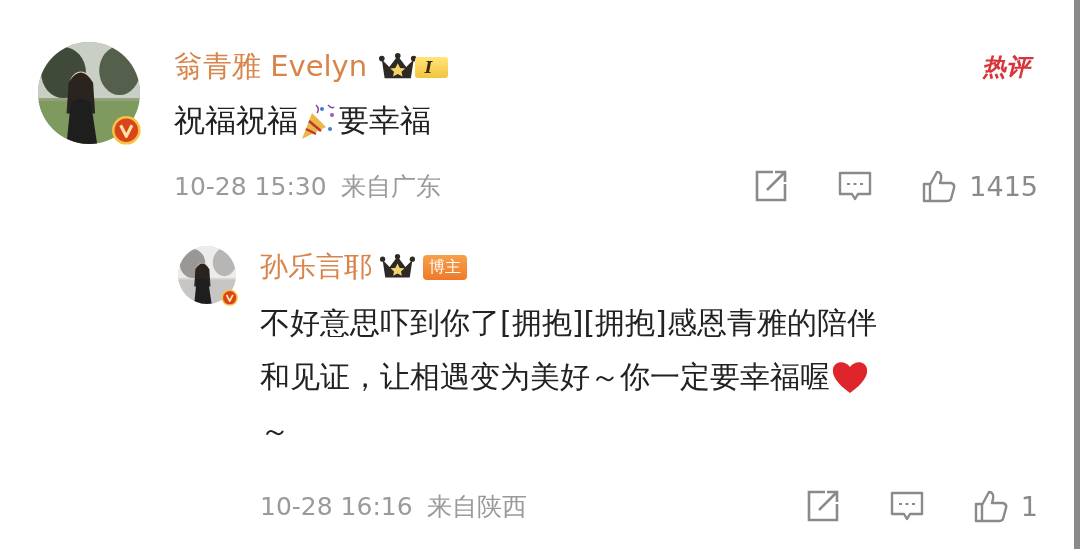 This screenshot has width=1080, height=549. I want to click on user-name: 翁青雅 Evelyn, so click(271, 67).